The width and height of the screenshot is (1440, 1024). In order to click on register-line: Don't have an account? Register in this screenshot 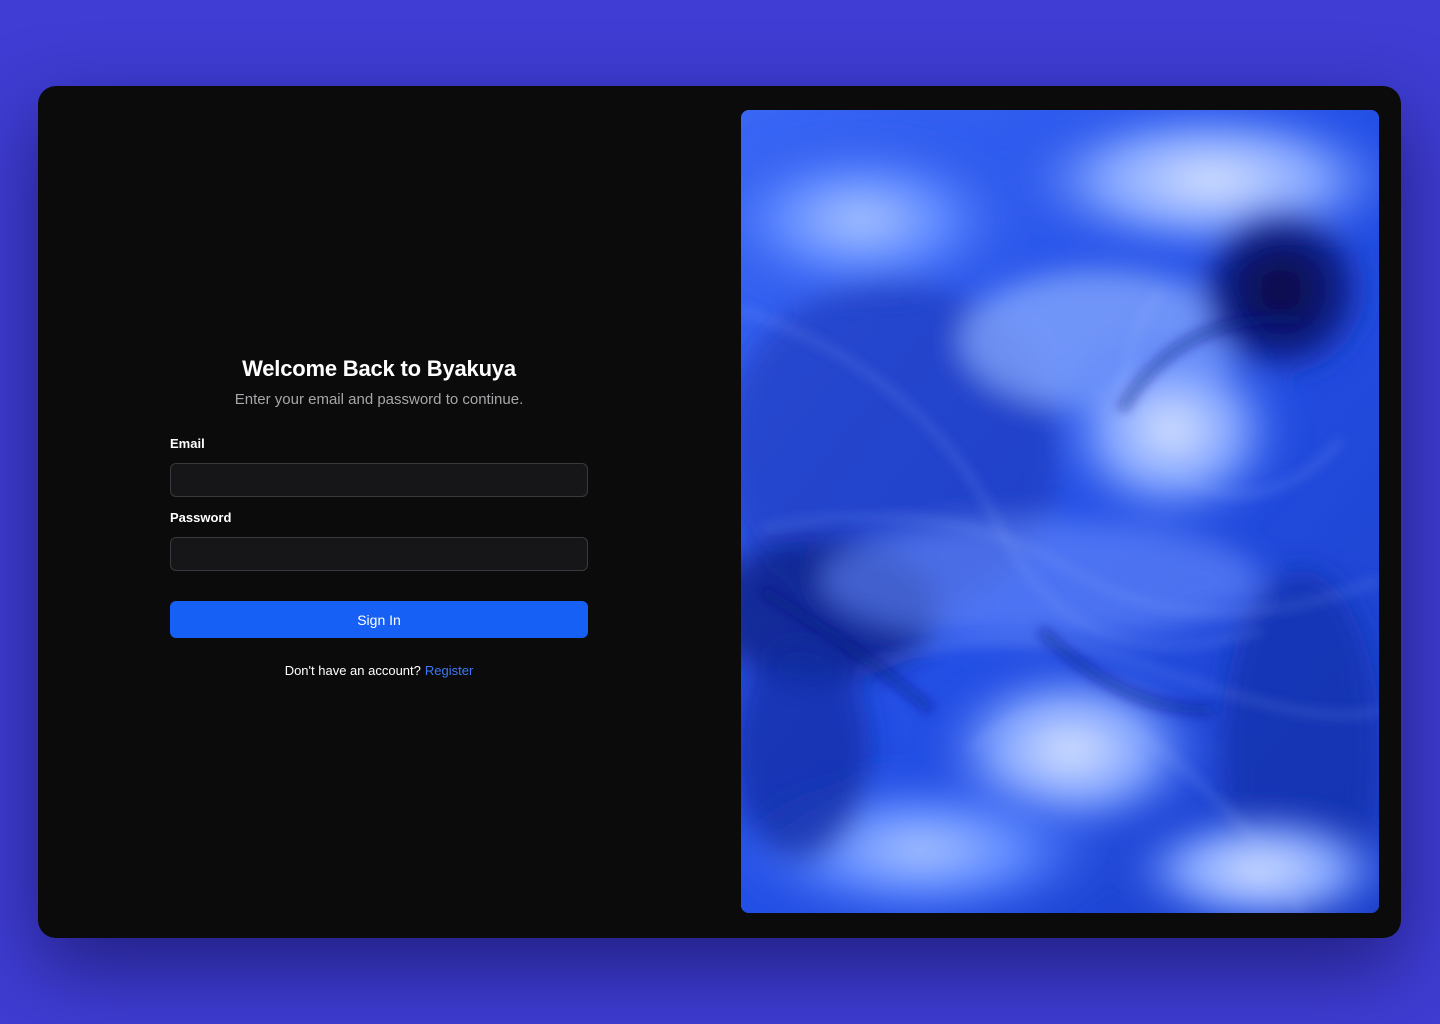, I will do `click(379, 671)`.